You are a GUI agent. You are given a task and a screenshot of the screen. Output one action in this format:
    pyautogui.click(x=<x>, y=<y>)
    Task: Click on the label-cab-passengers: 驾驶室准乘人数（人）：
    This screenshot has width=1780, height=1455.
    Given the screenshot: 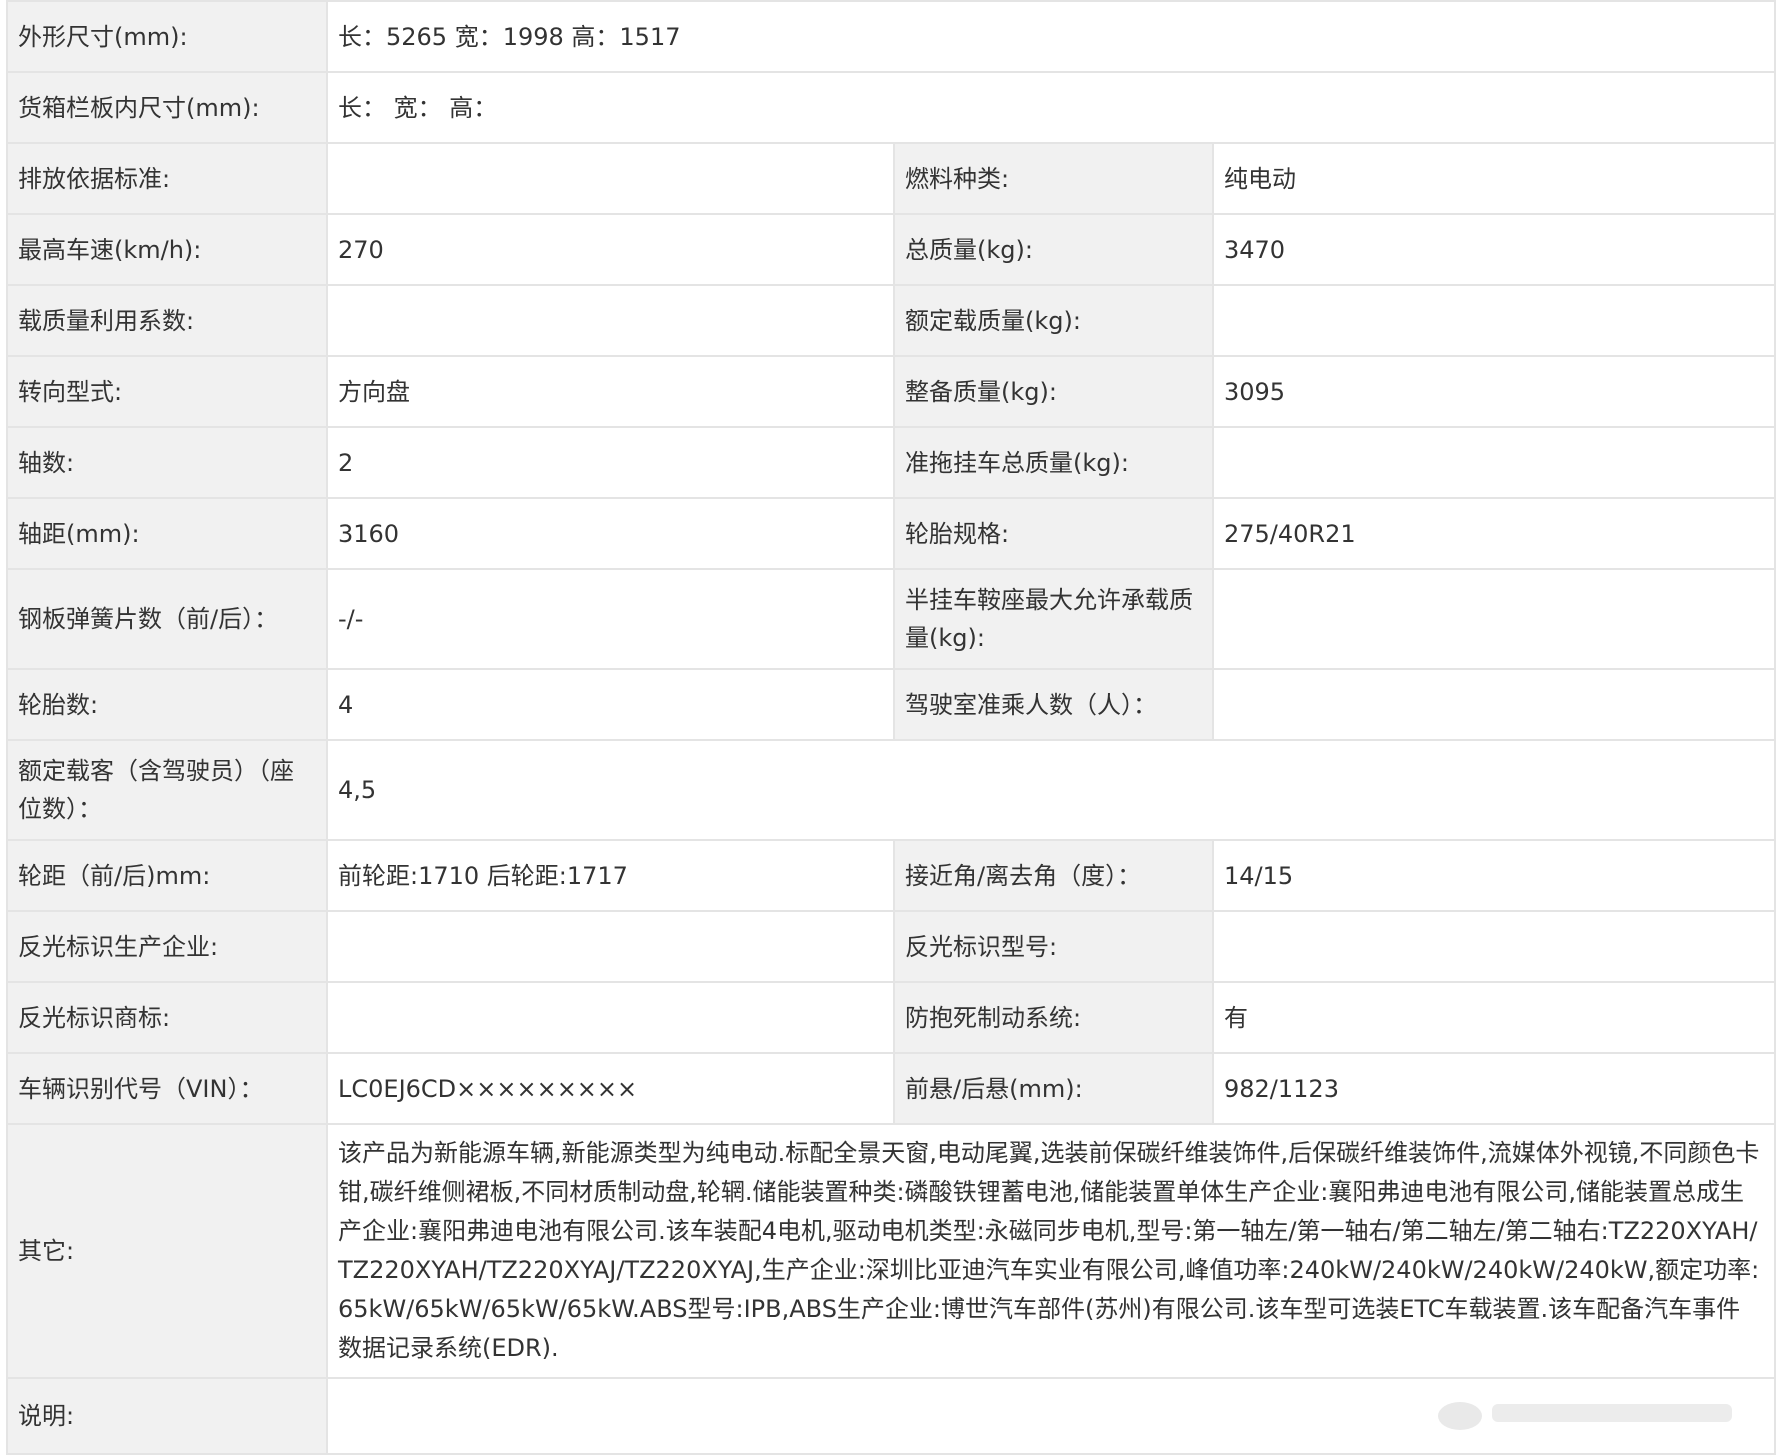 What is the action you would take?
    pyautogui.click(x=1053, y=704)
    